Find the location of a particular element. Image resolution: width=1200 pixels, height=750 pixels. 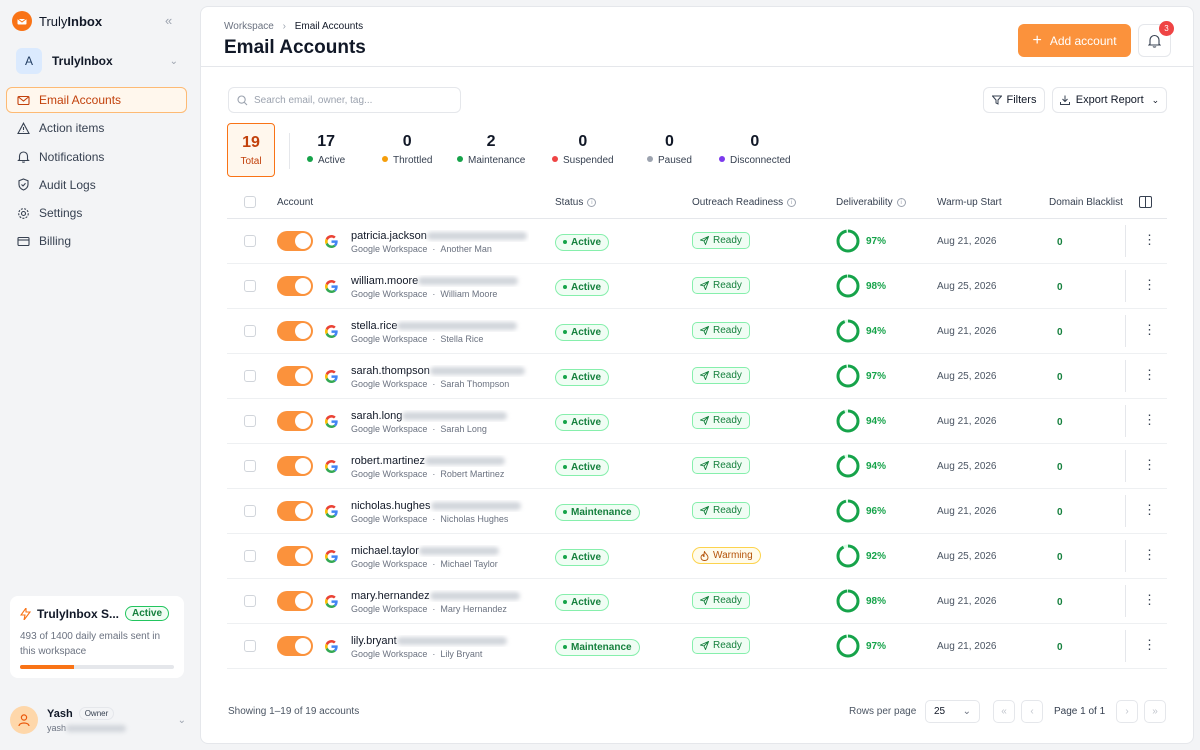

prev-page-button: ‹ is located at coordinates (1032, 711).